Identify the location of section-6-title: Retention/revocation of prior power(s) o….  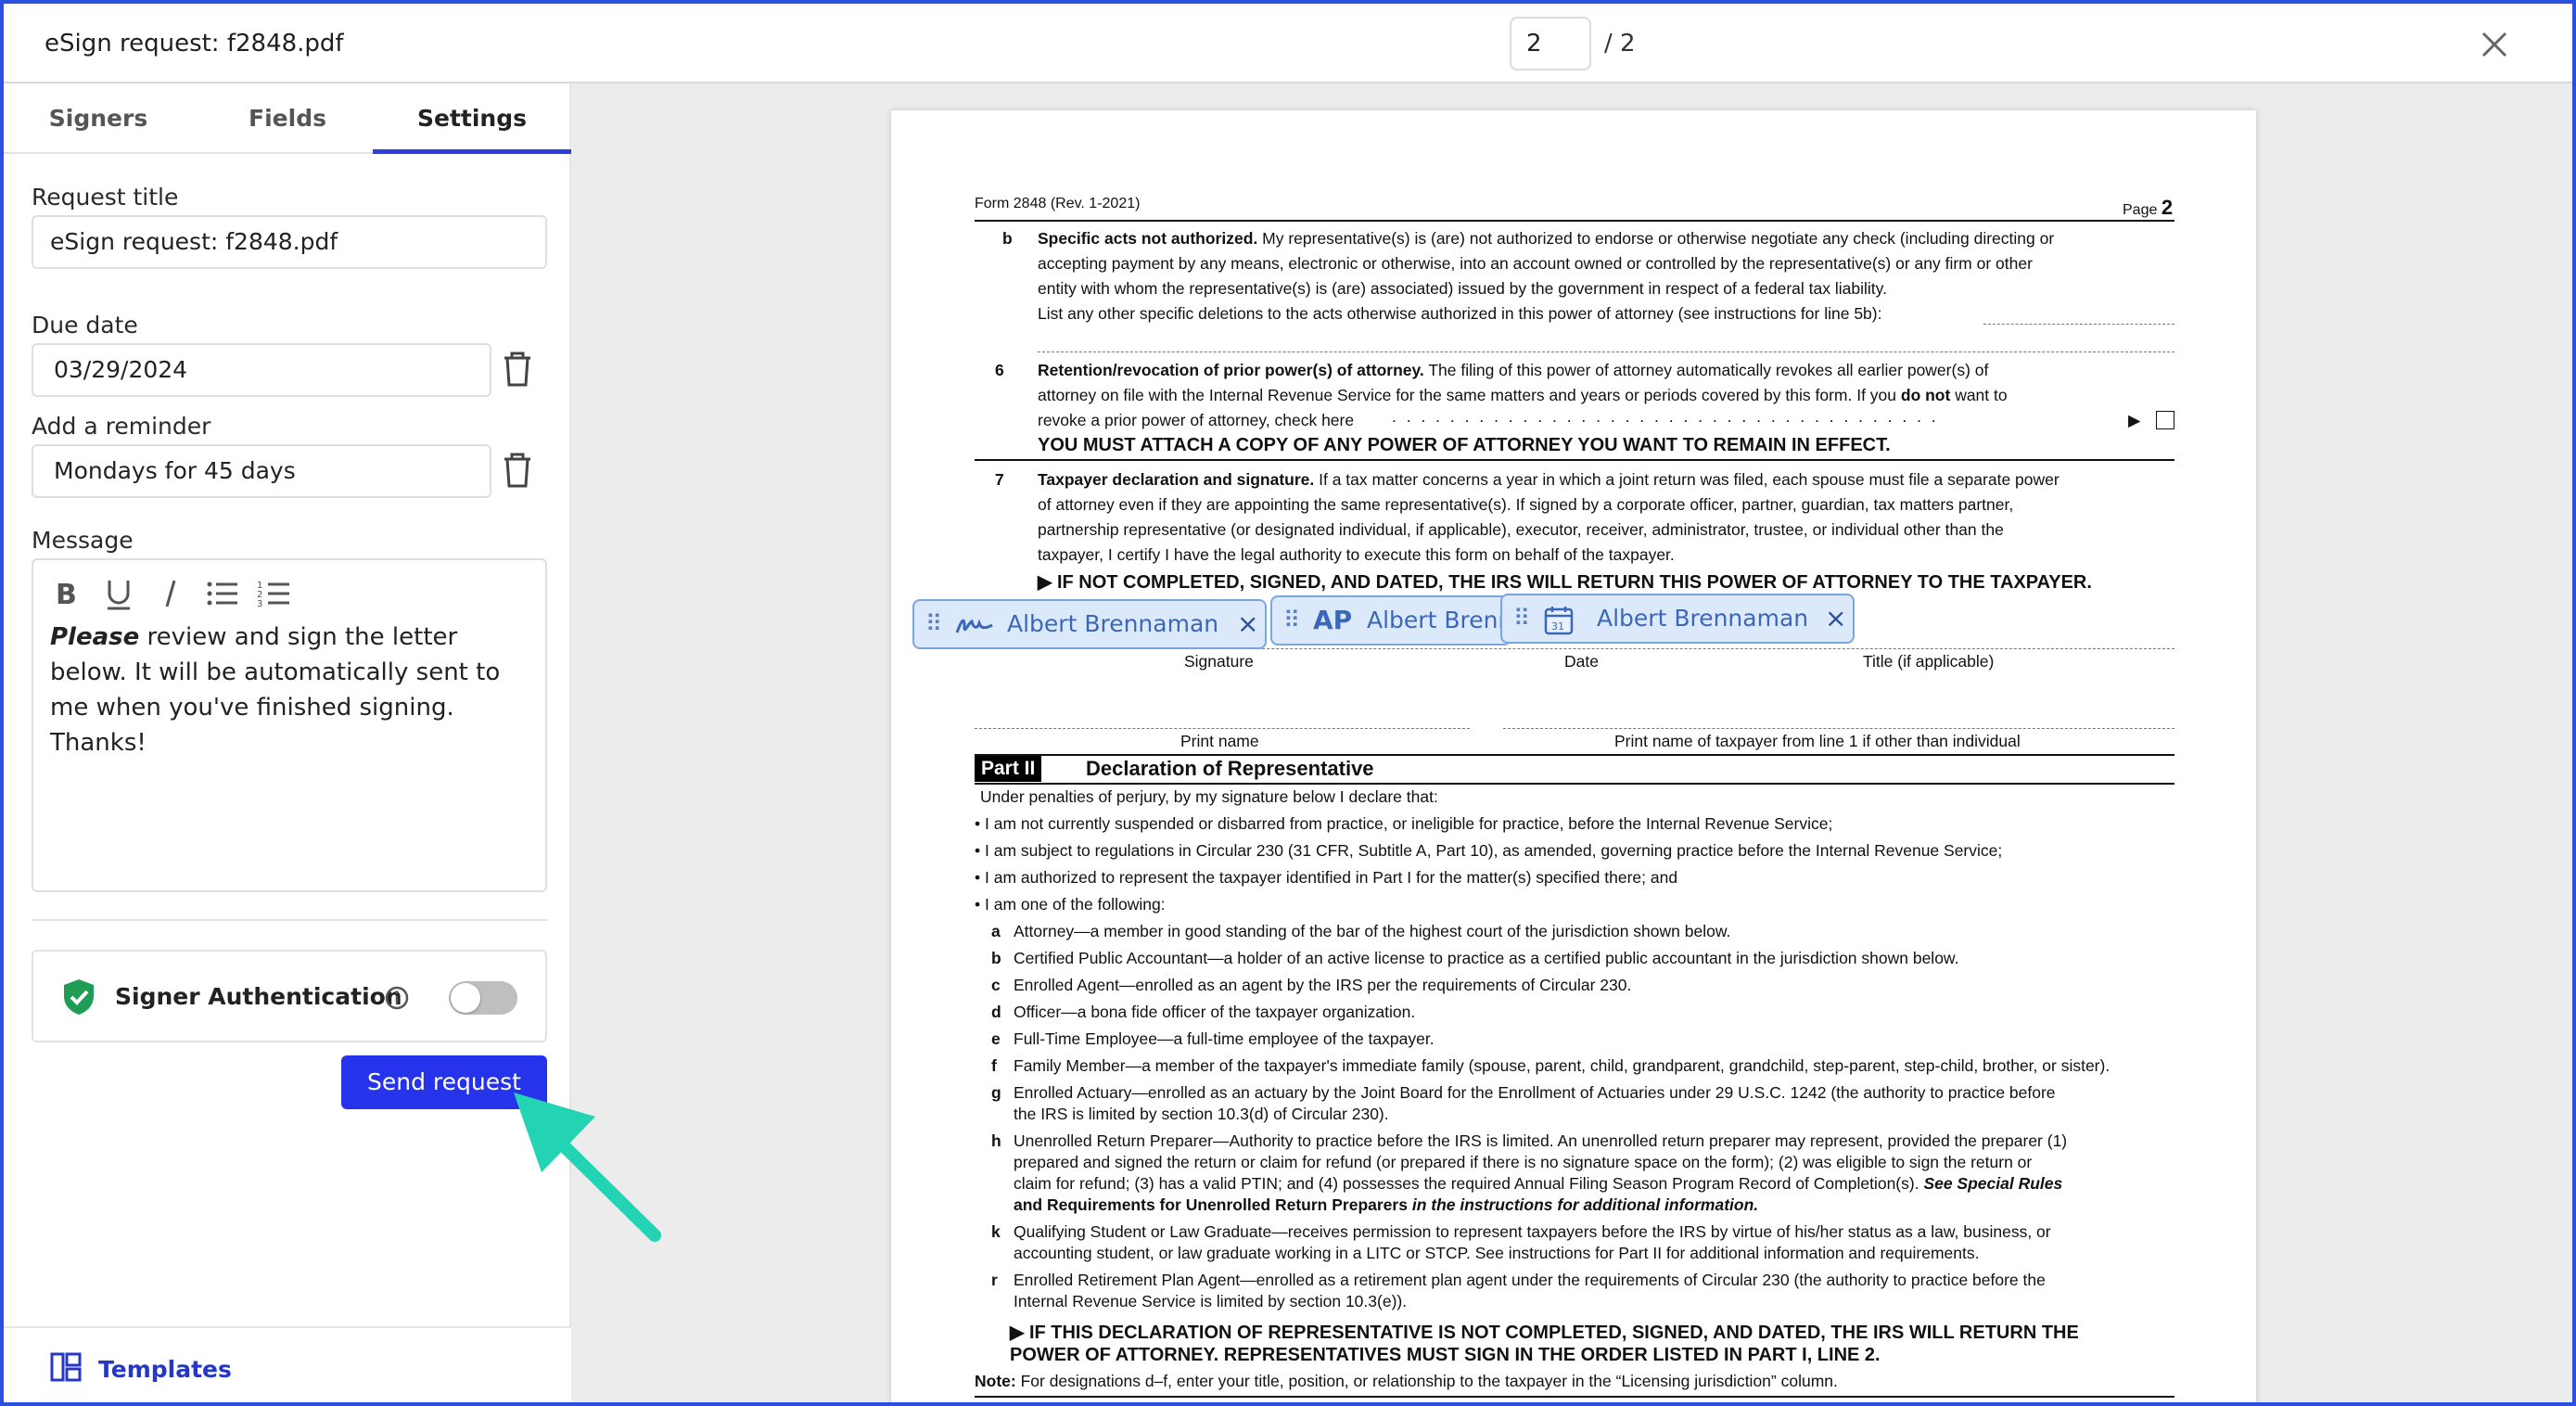
(1231, 370).